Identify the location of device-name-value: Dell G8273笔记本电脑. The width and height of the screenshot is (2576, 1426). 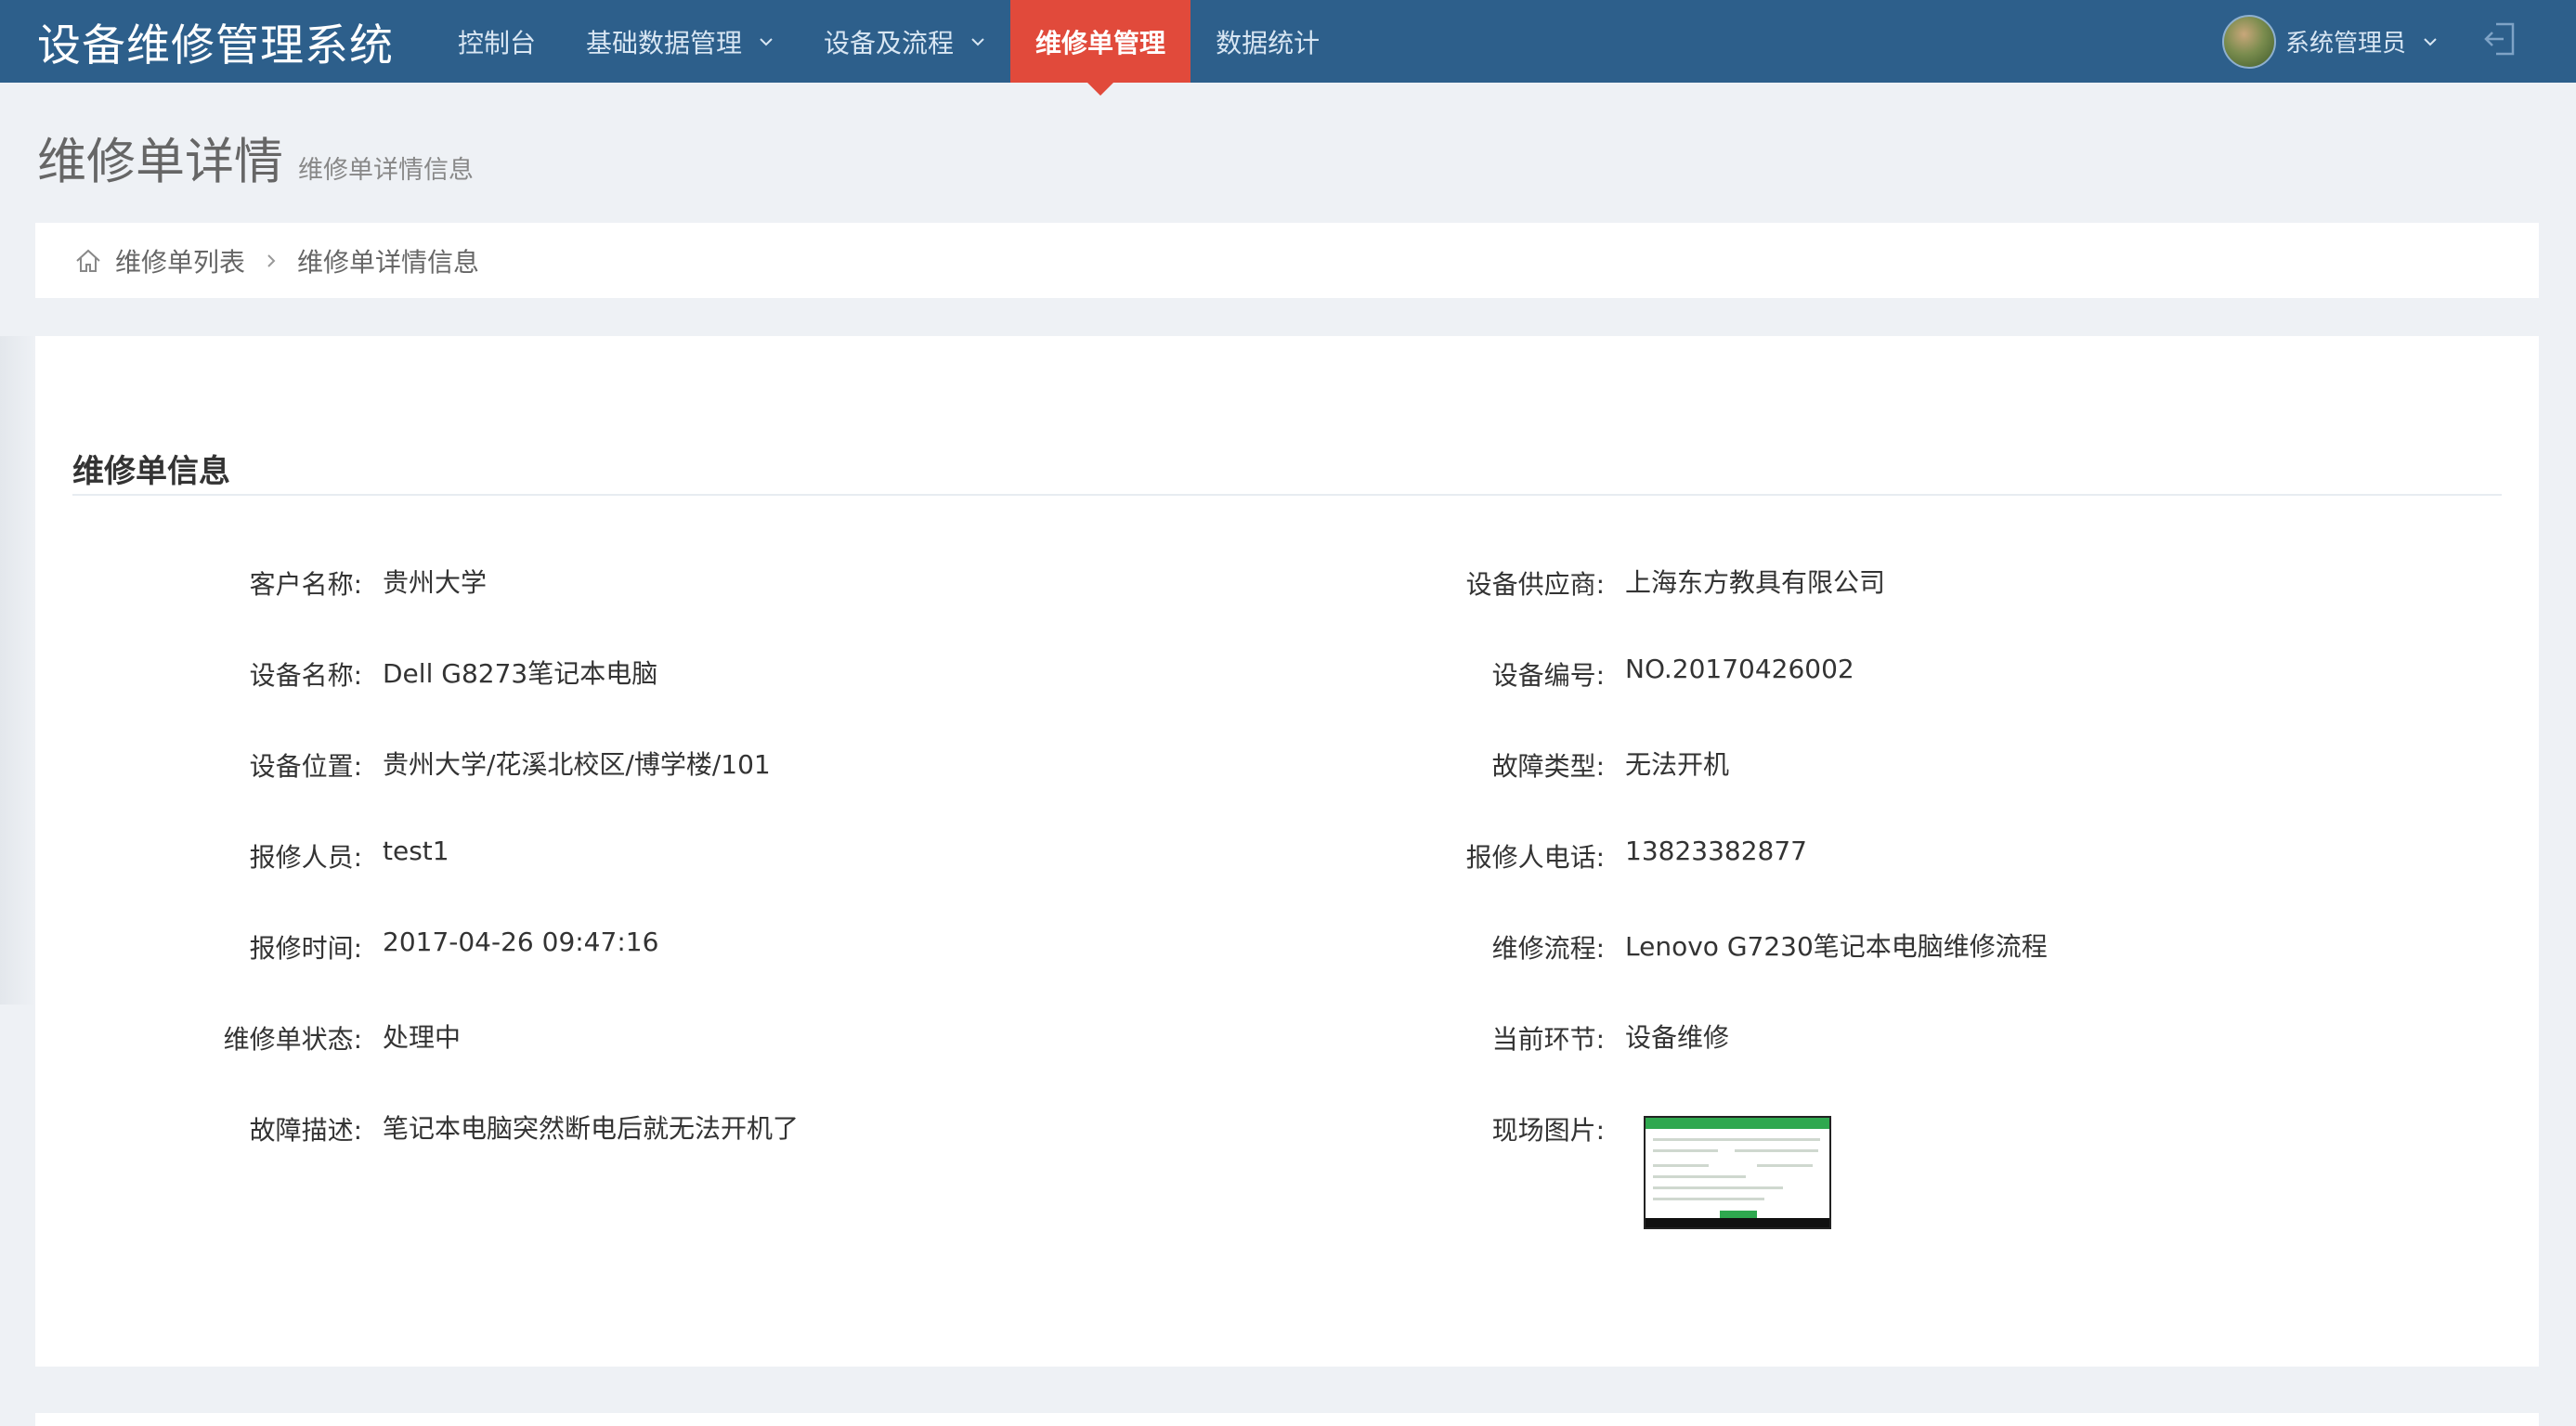
(520, 673).